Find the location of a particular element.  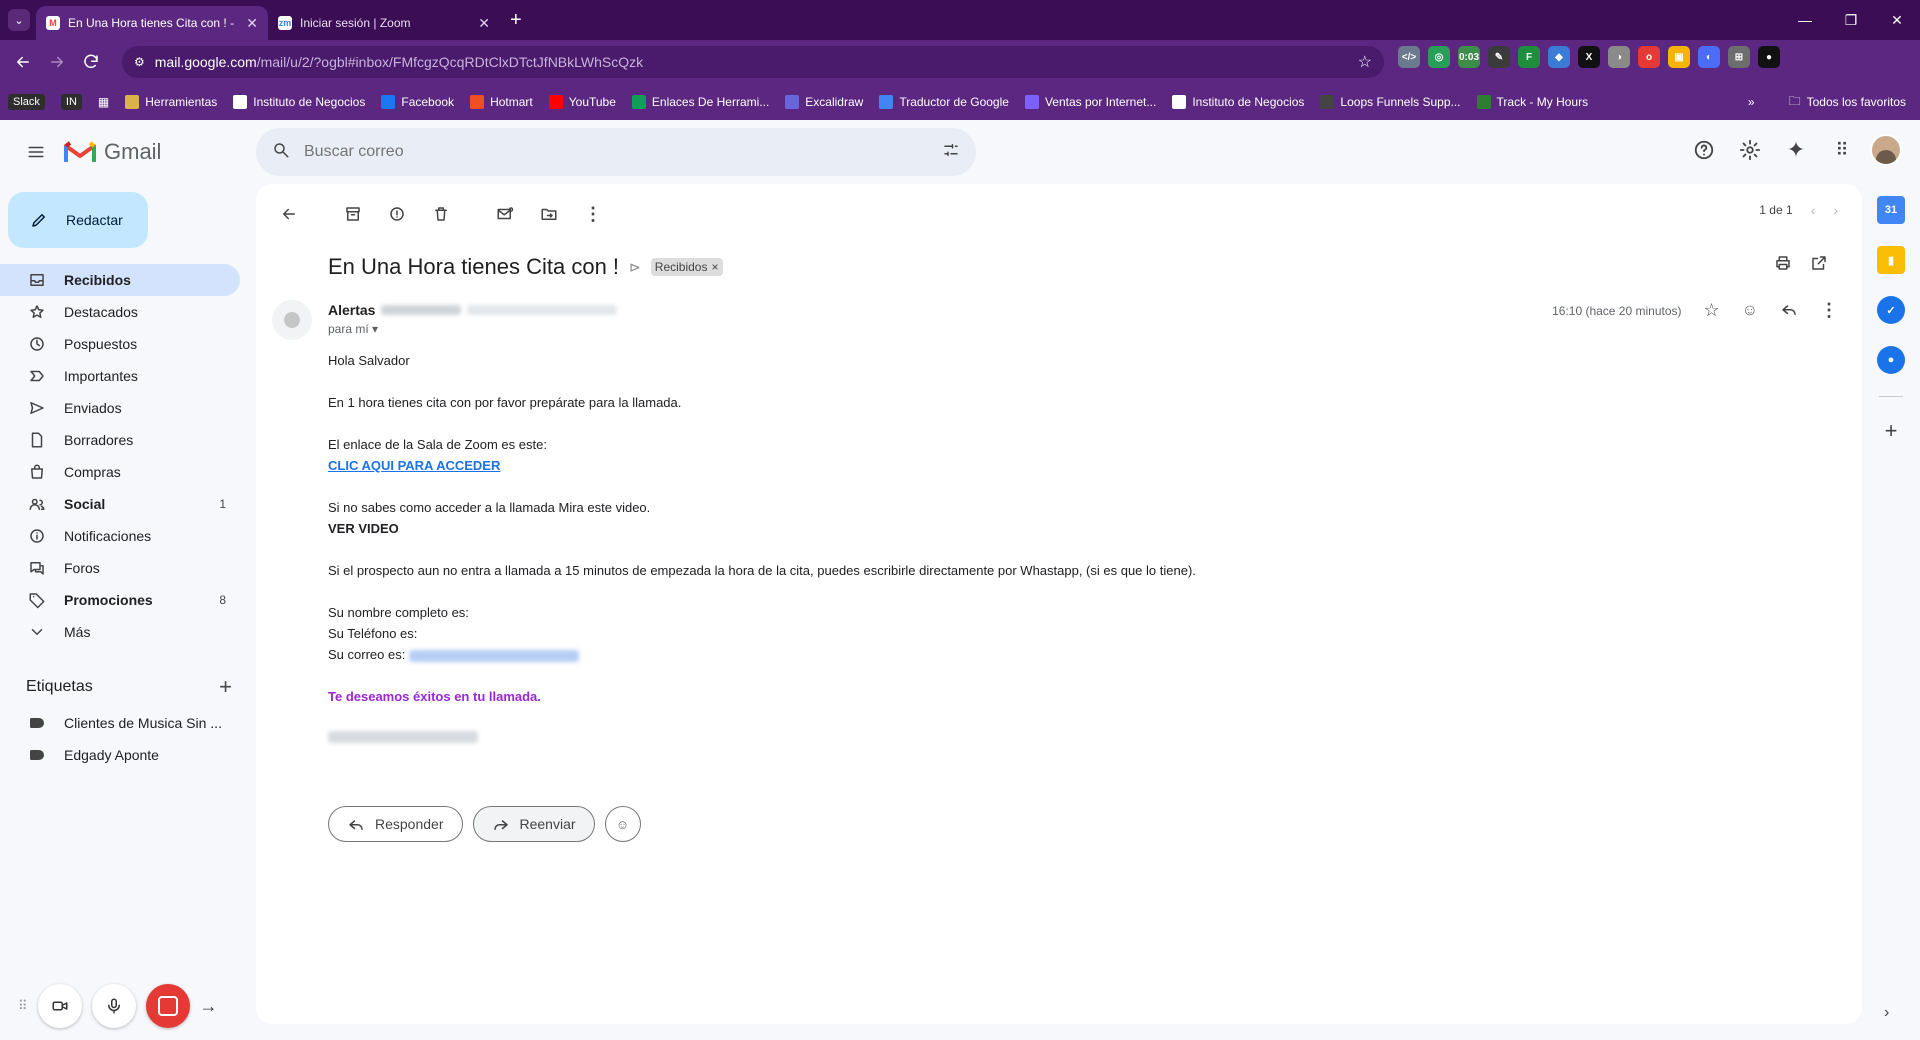

zoom-room-link: CLIC AQUI PARA ACCEDER is located at coordinates (414, 465).